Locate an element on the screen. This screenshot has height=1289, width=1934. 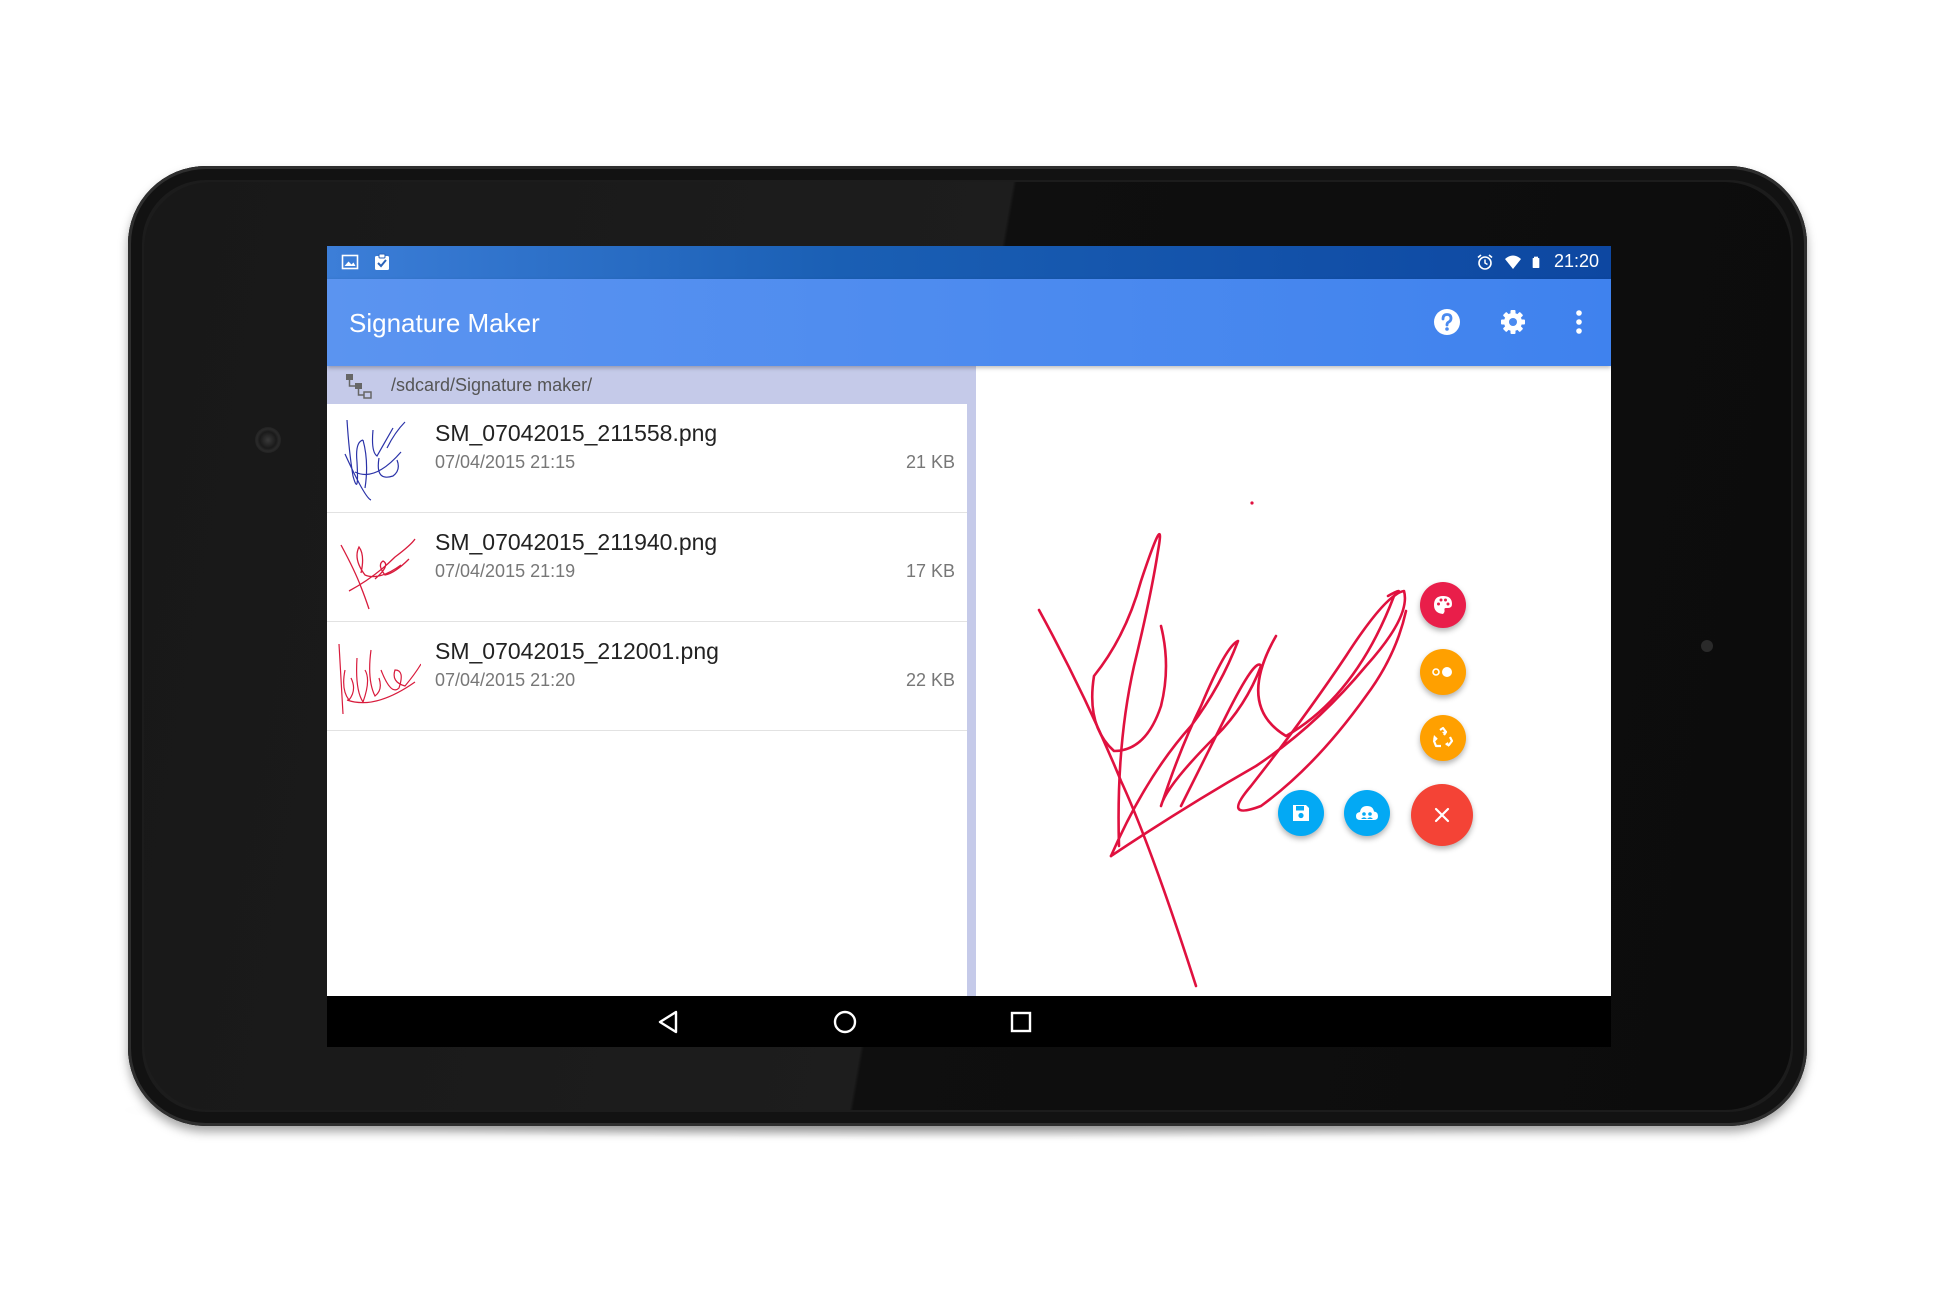
file-date: 07/04/2015 21:19 is located at coordinates (505, 571).